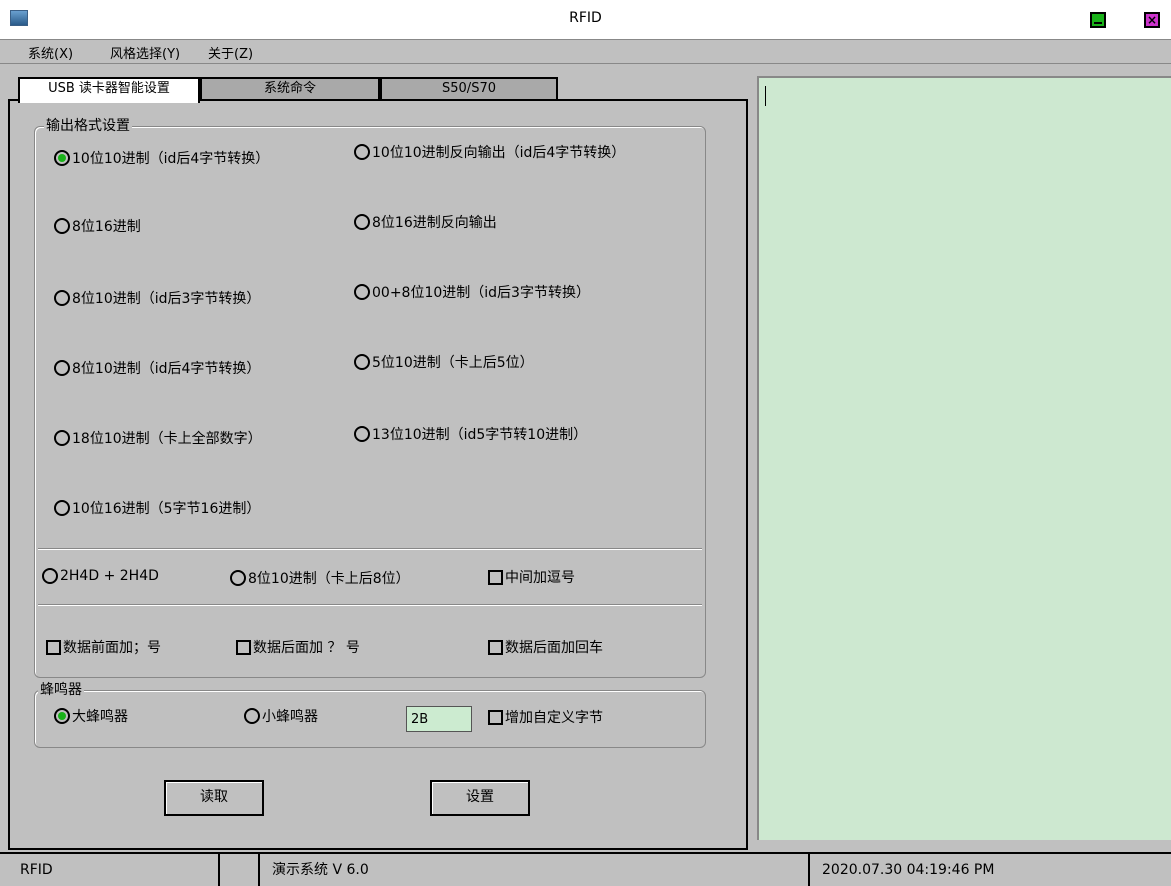 The width and height of the screenshot is (1171, 886). I want to click on radio-option: 8位10进制（id后3字节转换）, so click(157, 298).